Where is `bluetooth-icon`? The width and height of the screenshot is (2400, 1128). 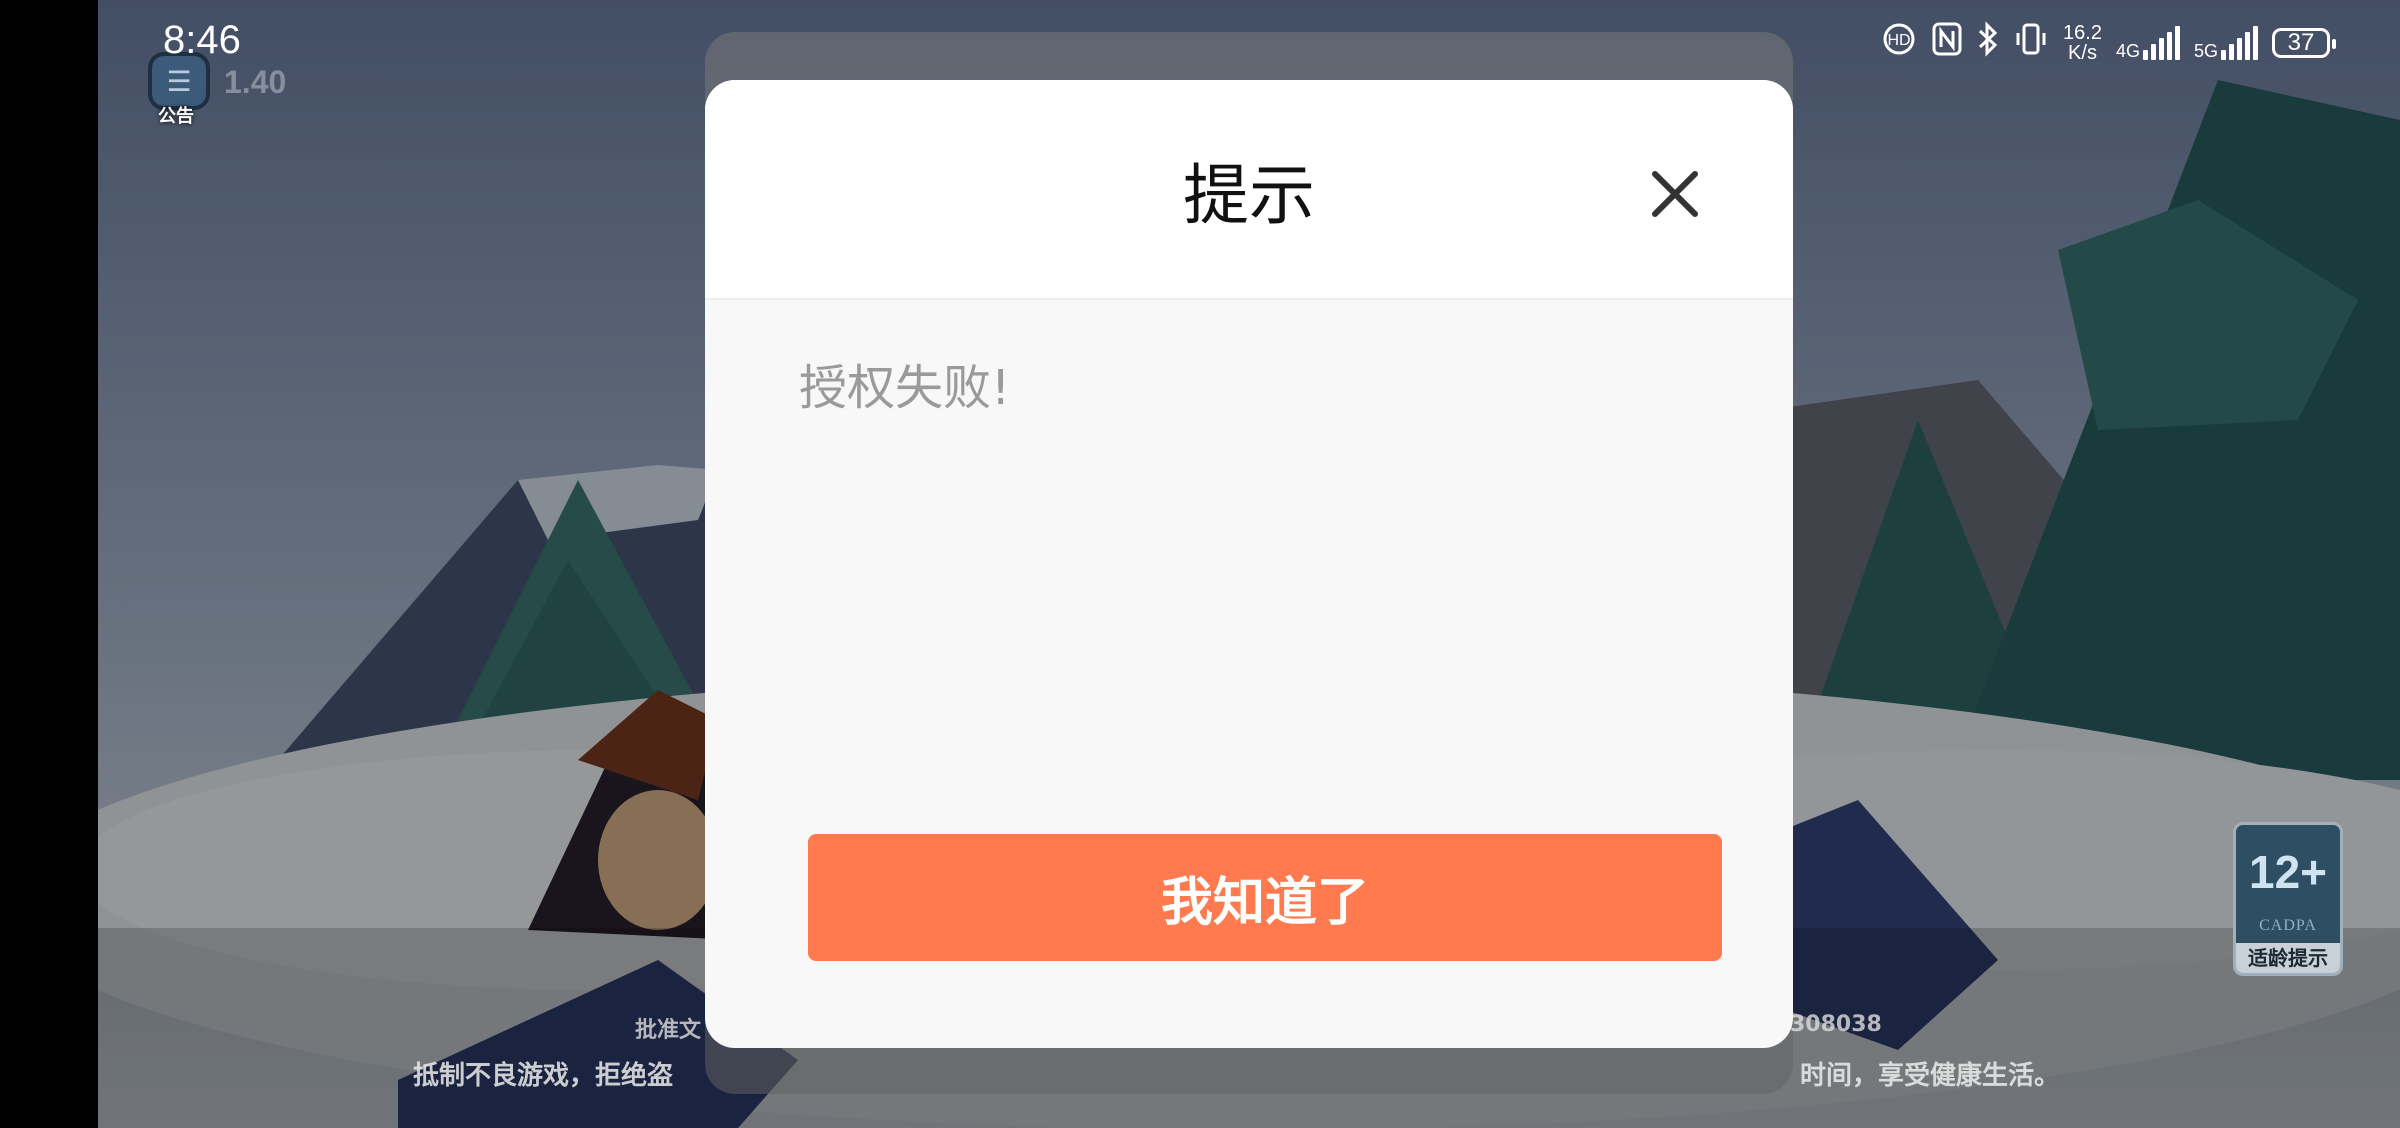 bluetooth-icon is located at coordinates (1988, 43).